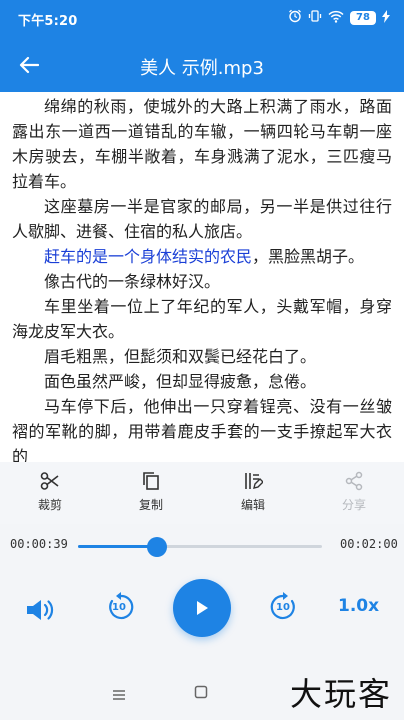 The width and height of the screenshot is (404, 720). What do you see at coordinates (308, 256) in the screenshot?
I see `paragraph-rest: ，黑脸黑胡子。` at bounding box center [308, 256].